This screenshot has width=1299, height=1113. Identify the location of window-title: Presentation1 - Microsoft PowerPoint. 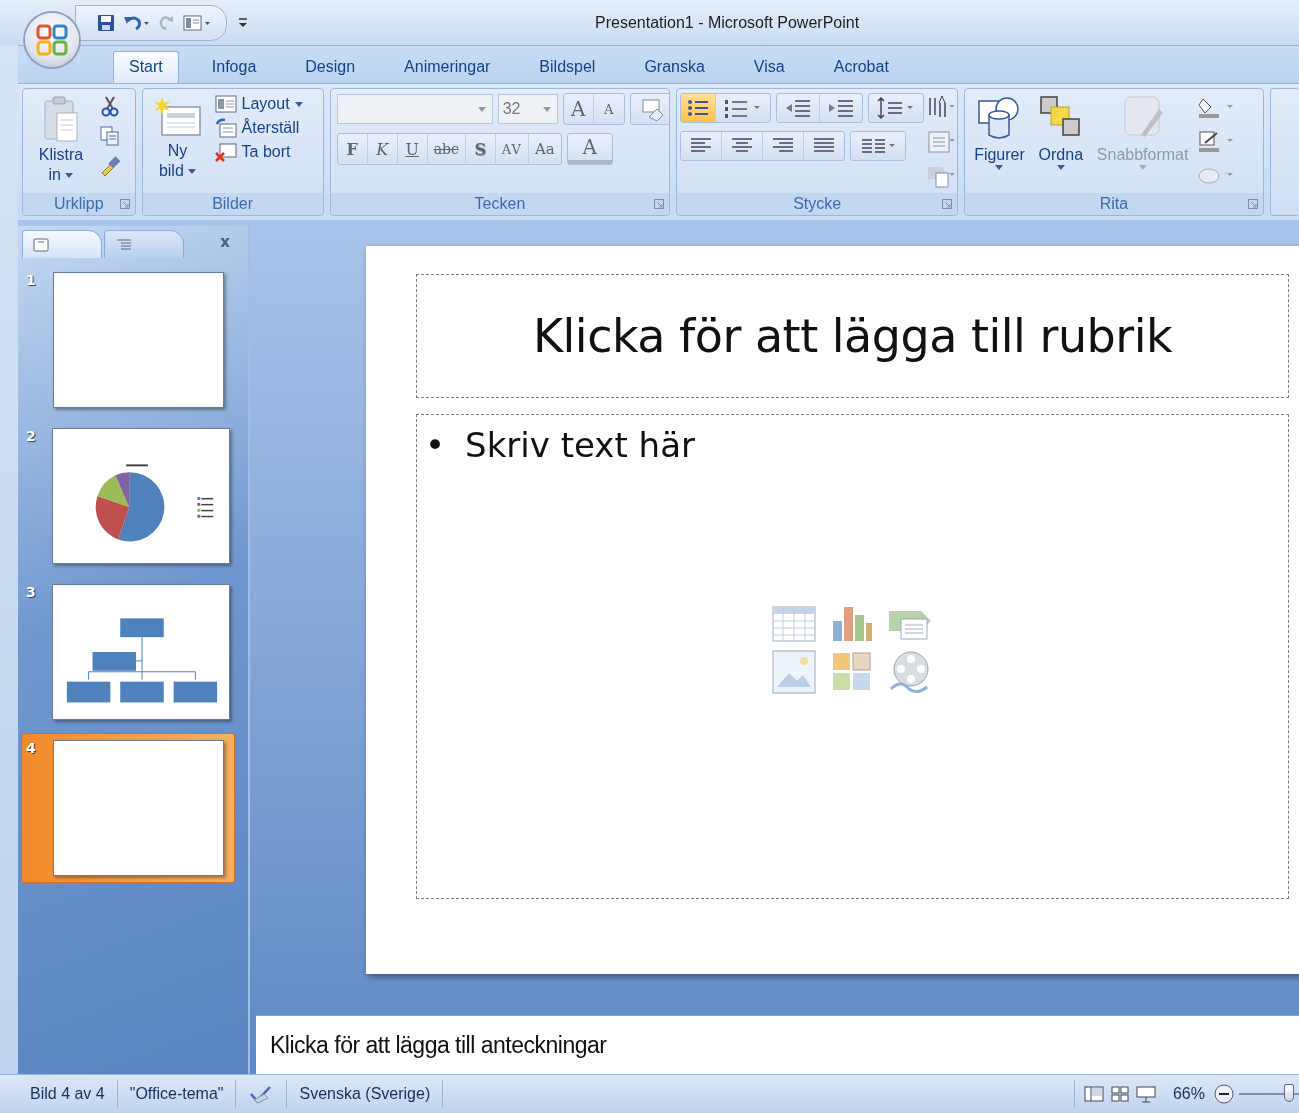
(727, 23).